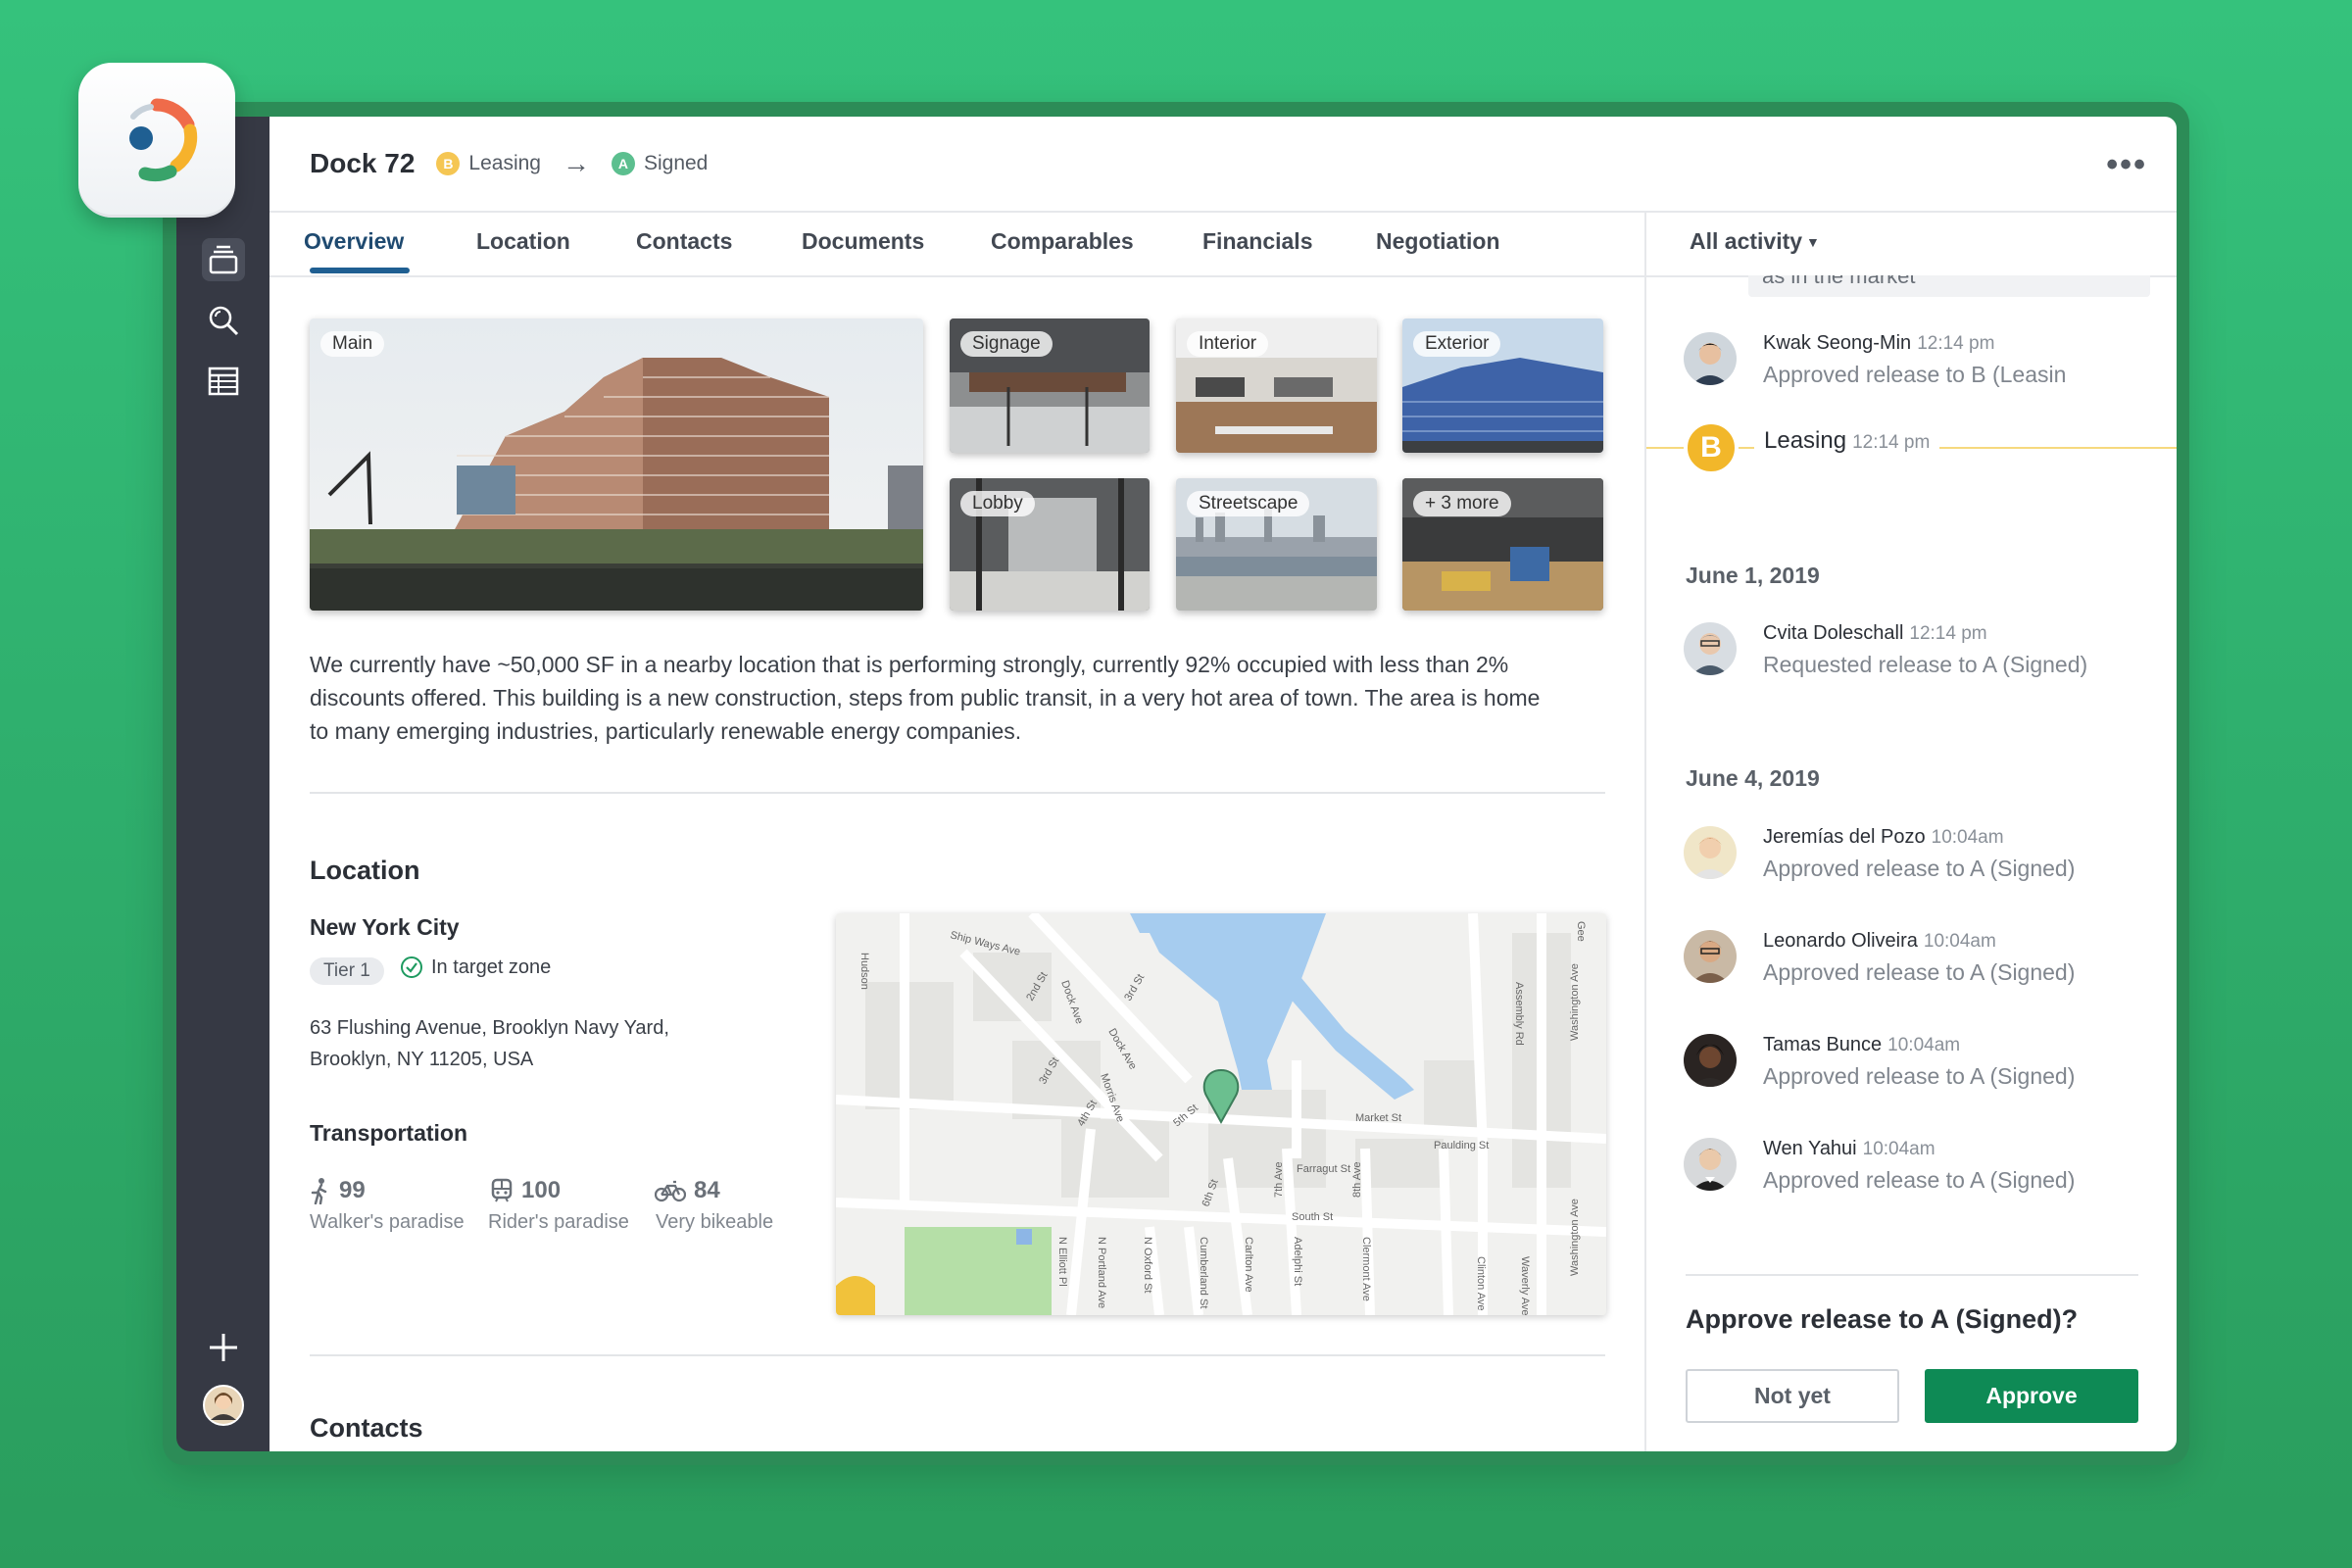 The height and width of the screenshot is (1568, 2352). What do you see at coordinates (505, 163) in the screenshot?
I see `stage-from-label: Leasing` at bounding box center [505, 163].